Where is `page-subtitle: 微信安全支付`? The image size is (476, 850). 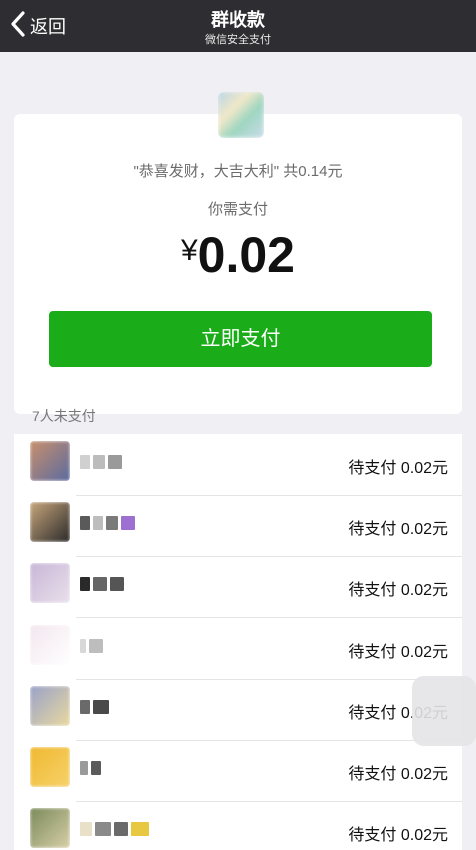
page-subtitle: 微信安全支付 is located at coordinates (238, 40).